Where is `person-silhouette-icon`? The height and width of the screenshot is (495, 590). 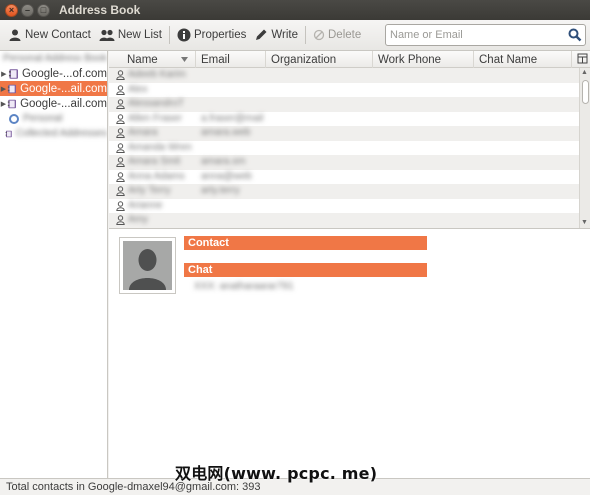
person-silhouette-icon is located at coordinates (147, 265).